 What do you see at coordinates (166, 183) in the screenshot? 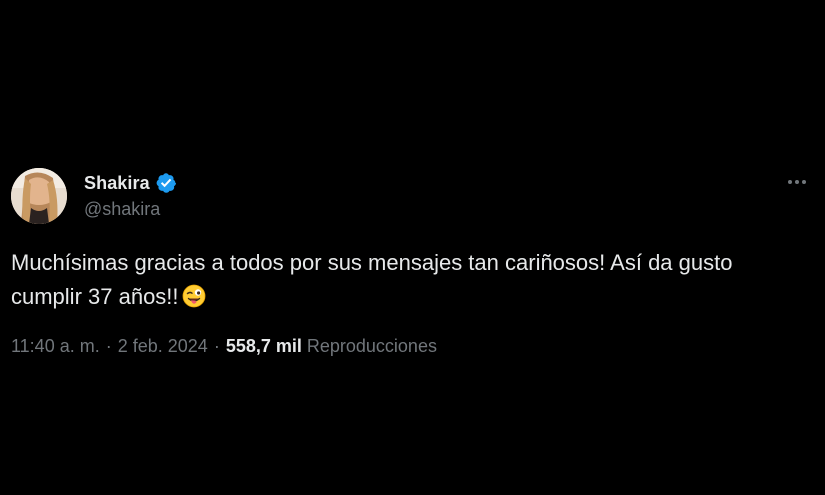
I see `verified-badge-icon` at bounding box center [166, 183].